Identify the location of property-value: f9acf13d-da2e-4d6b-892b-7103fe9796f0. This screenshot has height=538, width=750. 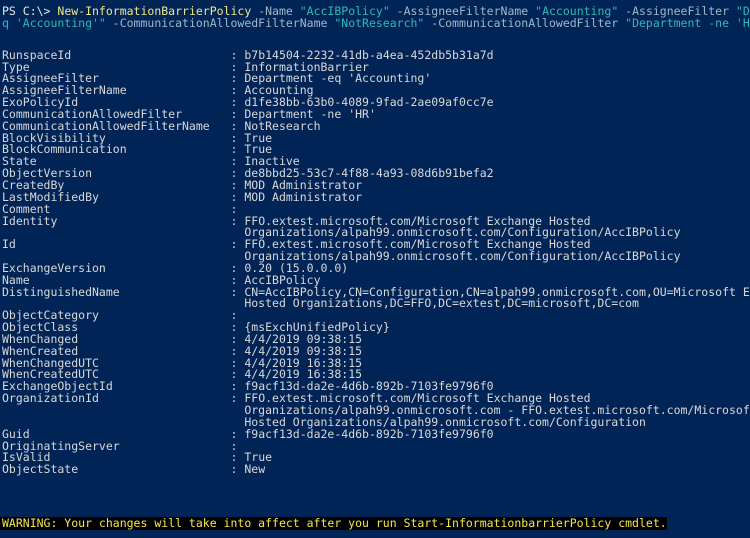
(369, 433).